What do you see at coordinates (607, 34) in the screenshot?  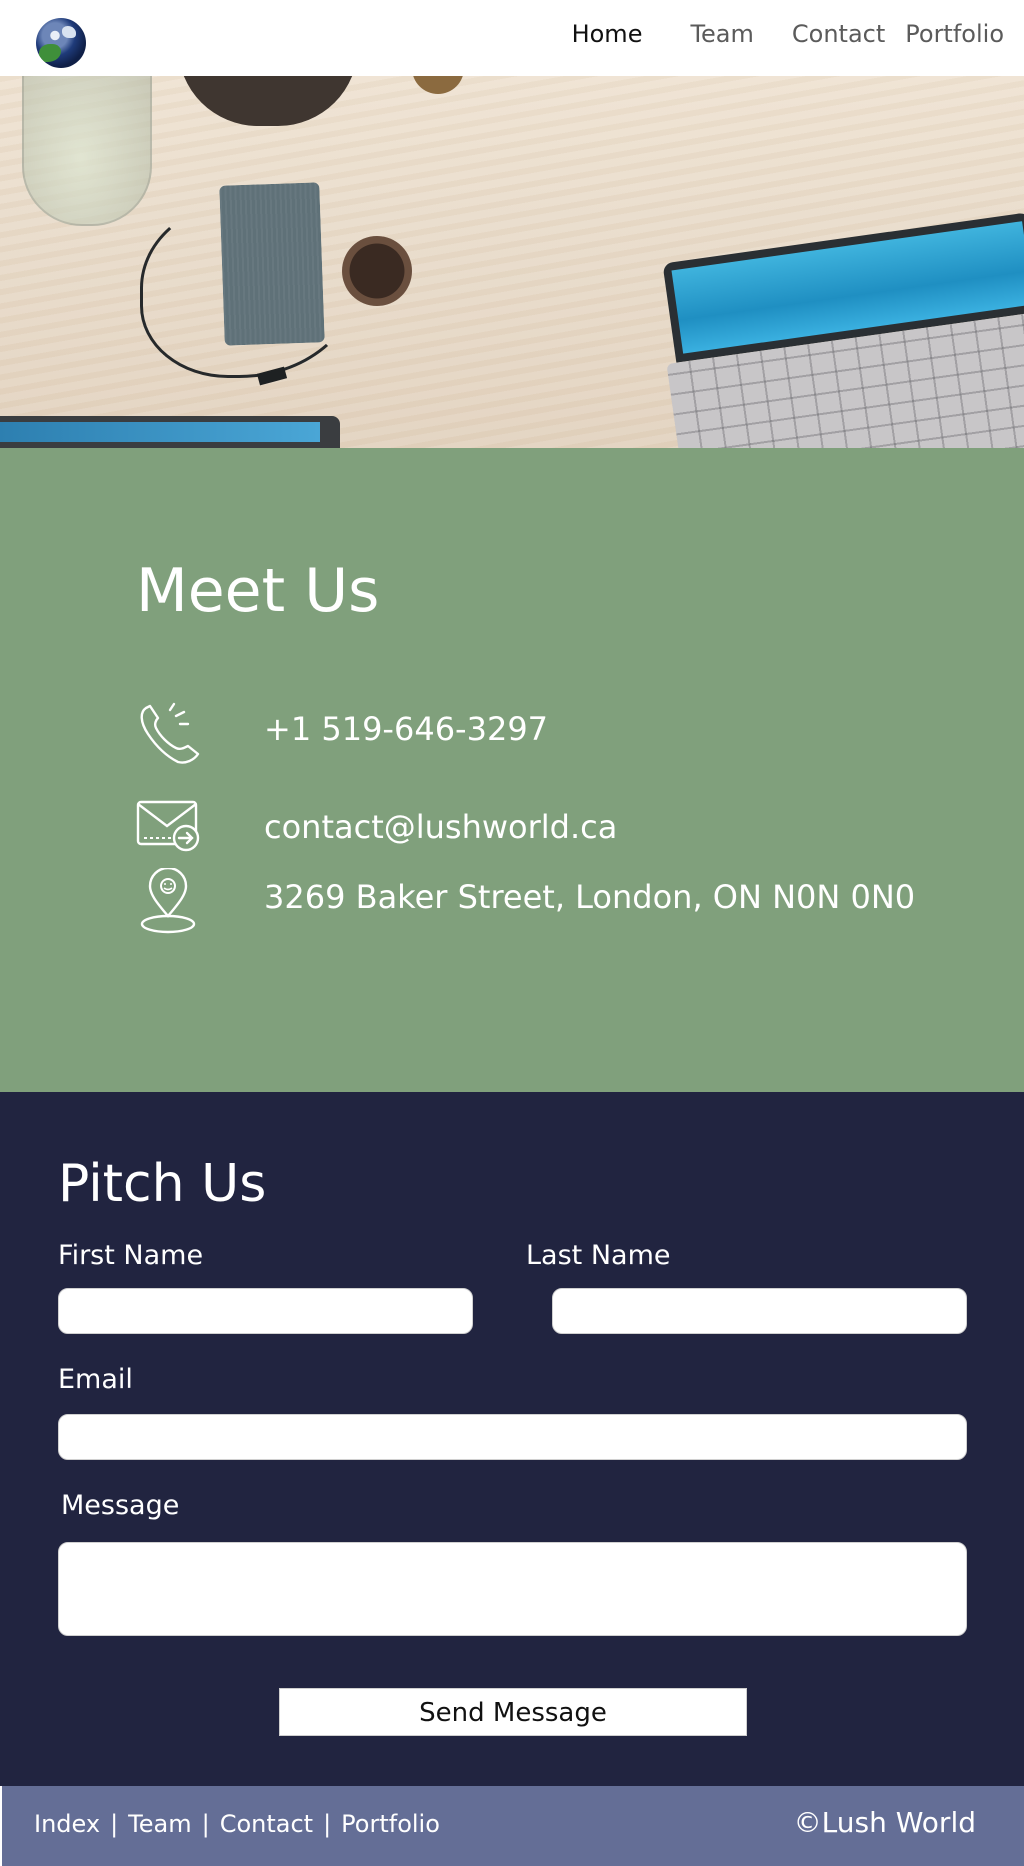 I see `nav-link-home: Home` at bounding box center [607, 34].